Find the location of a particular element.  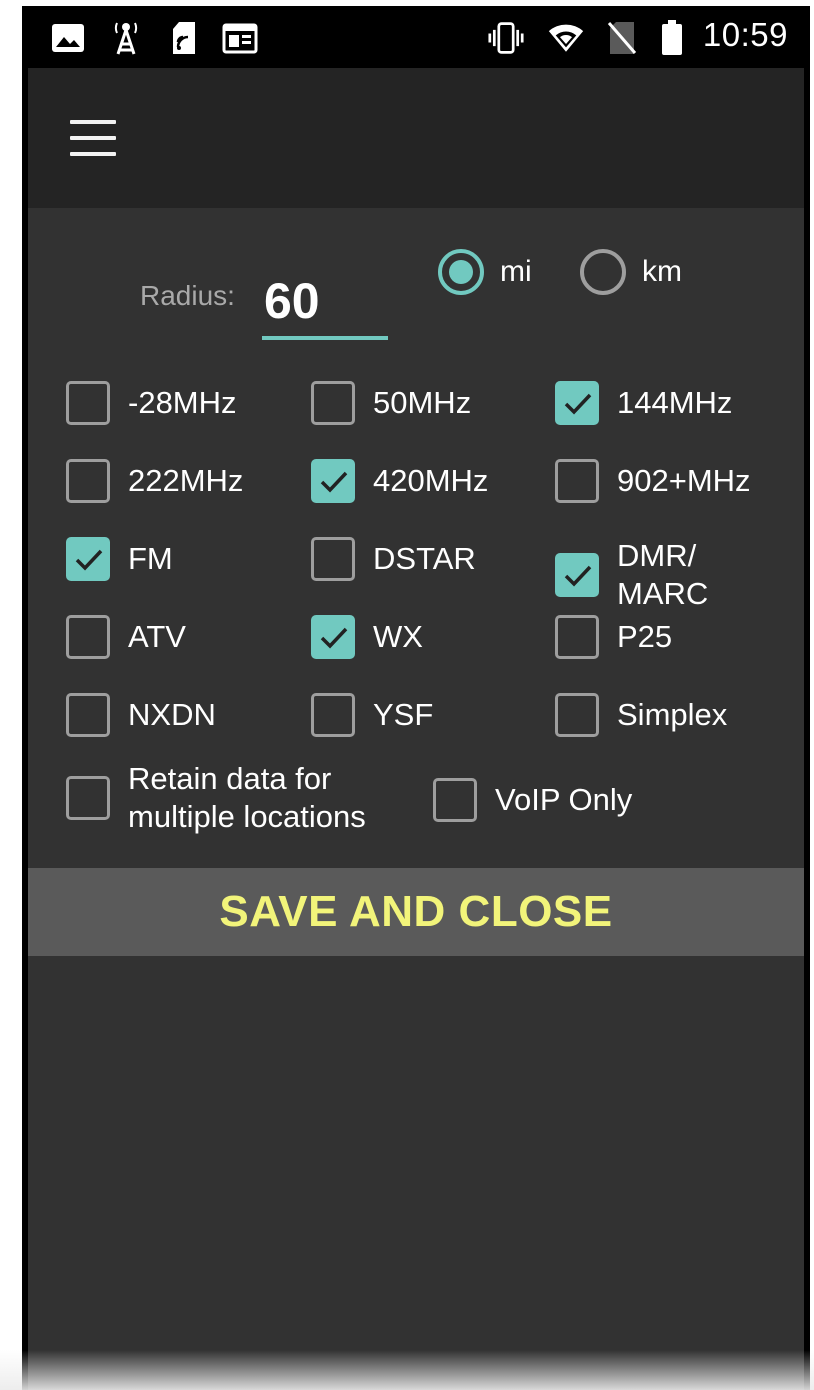

filter-label: Simplex is located at coordinates (672, 714).